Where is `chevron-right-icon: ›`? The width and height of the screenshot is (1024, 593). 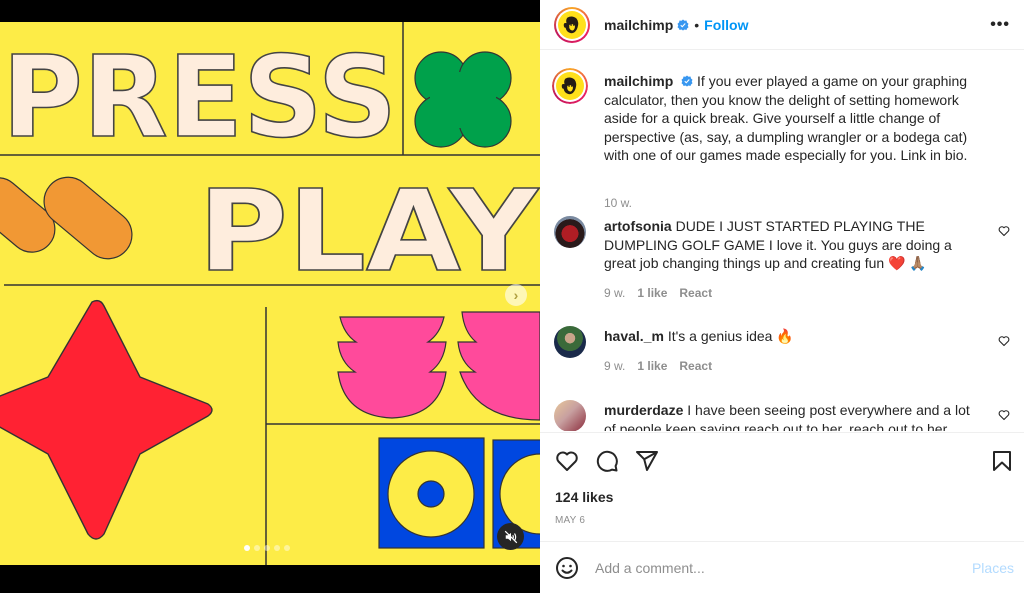
chevron-right-icon: › is located at coordinates (516, 295).